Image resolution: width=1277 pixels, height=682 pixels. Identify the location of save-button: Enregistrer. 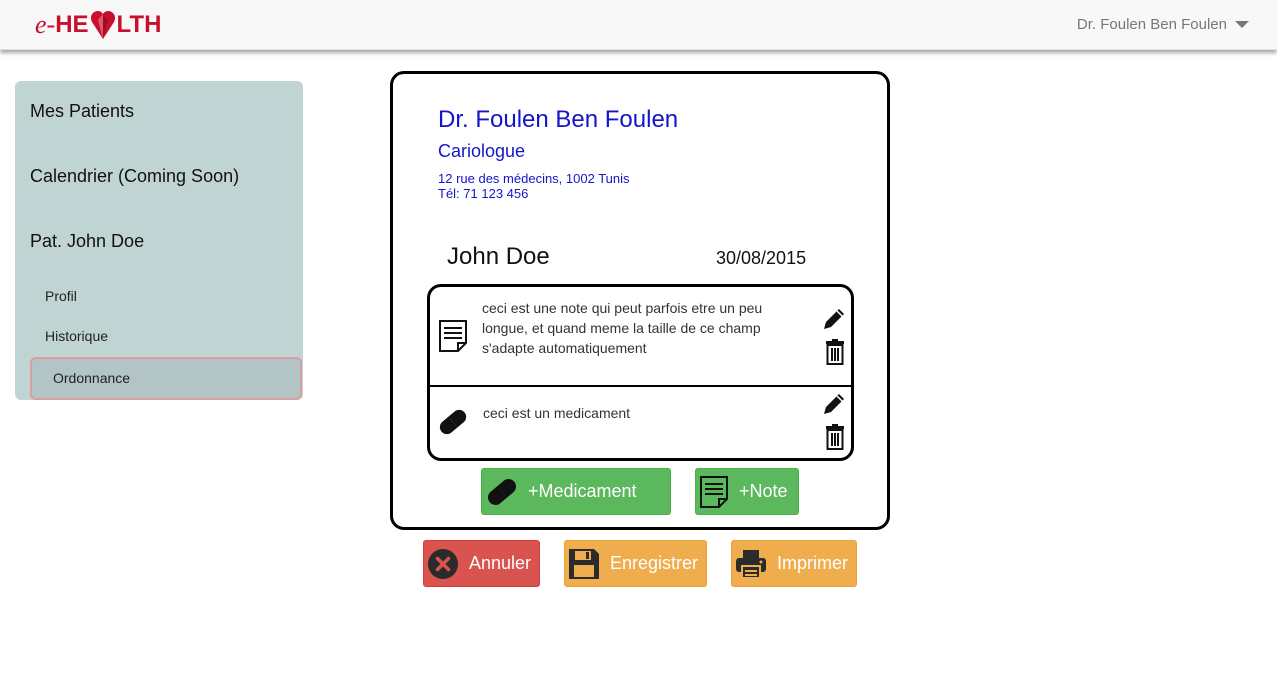
(635, 563).